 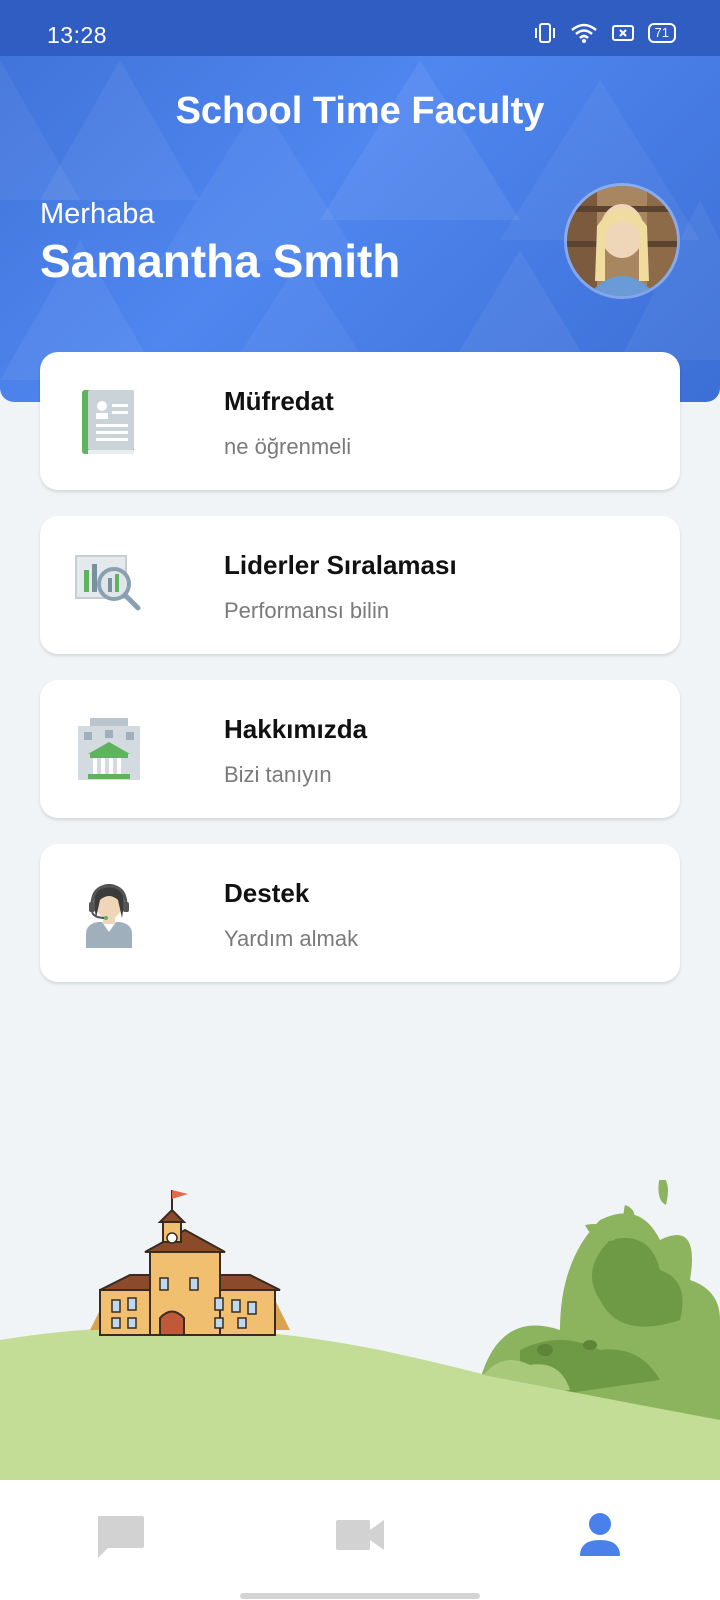 What do you see at coordinates (360, 421) in the screenshot?
I see `menu-card-mufredat: Müfredat ne öğrenmeli` at bounding box center [360, 421].